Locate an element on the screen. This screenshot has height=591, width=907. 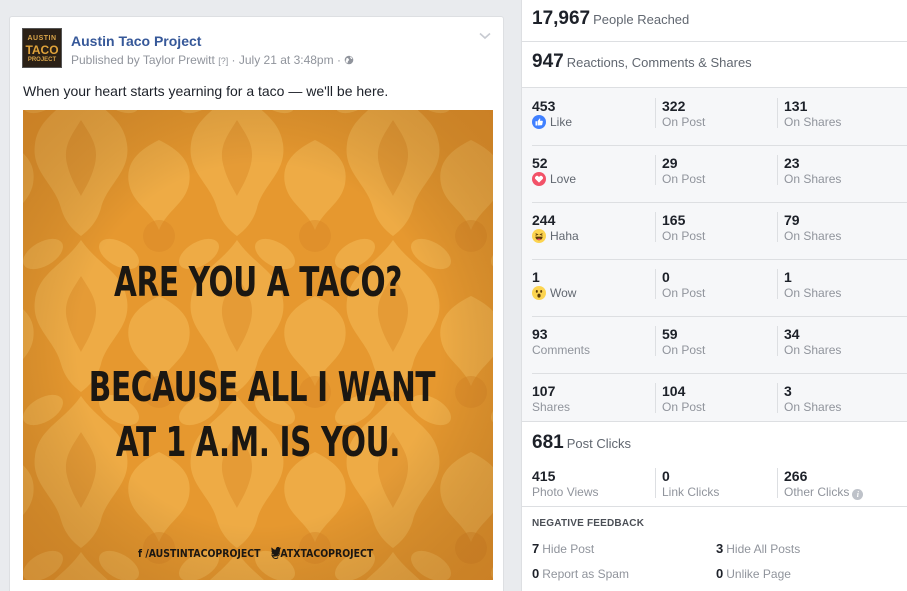
total-value: 453 is located at coordinates (544, 106).